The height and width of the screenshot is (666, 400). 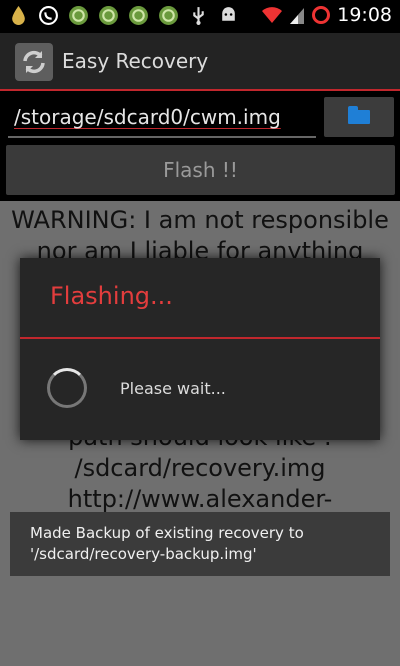 I want to click on whatsapp-icon, so click(x=48, y=15).